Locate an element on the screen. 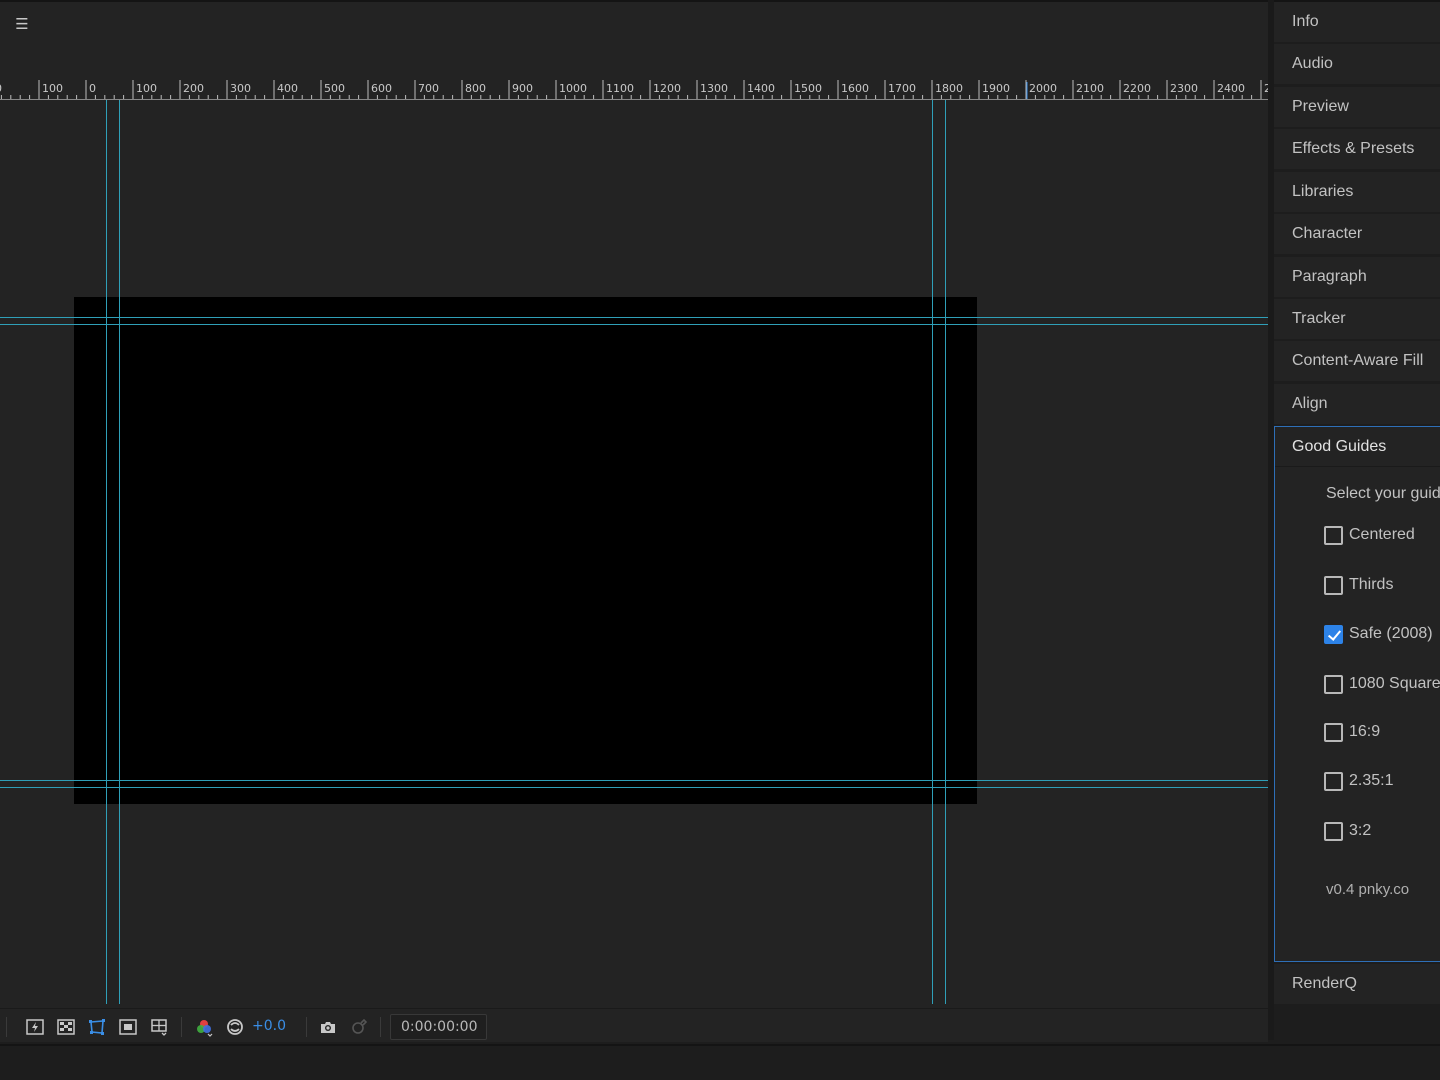 The width and height of the screenshot is (1440, 1080). guide-option-label: 2.35:1 is located at coordinates (1371, 780).